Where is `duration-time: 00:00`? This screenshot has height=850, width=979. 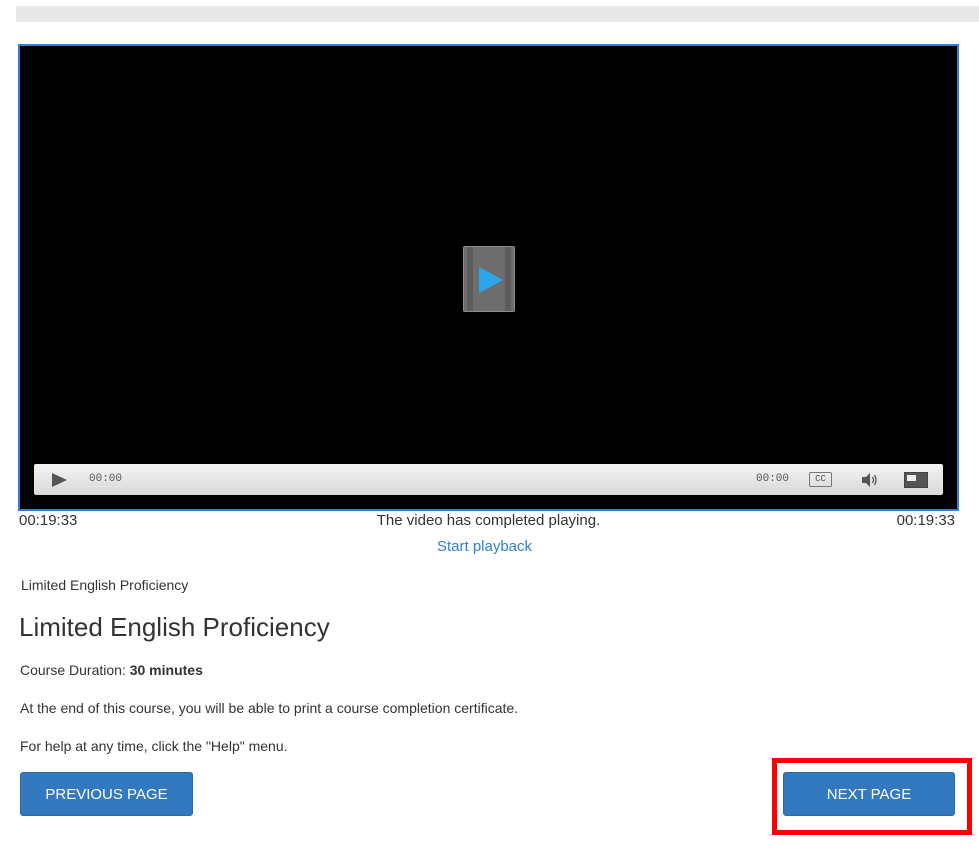 duration-time: 00:00 is located at coordinates (773, 479).